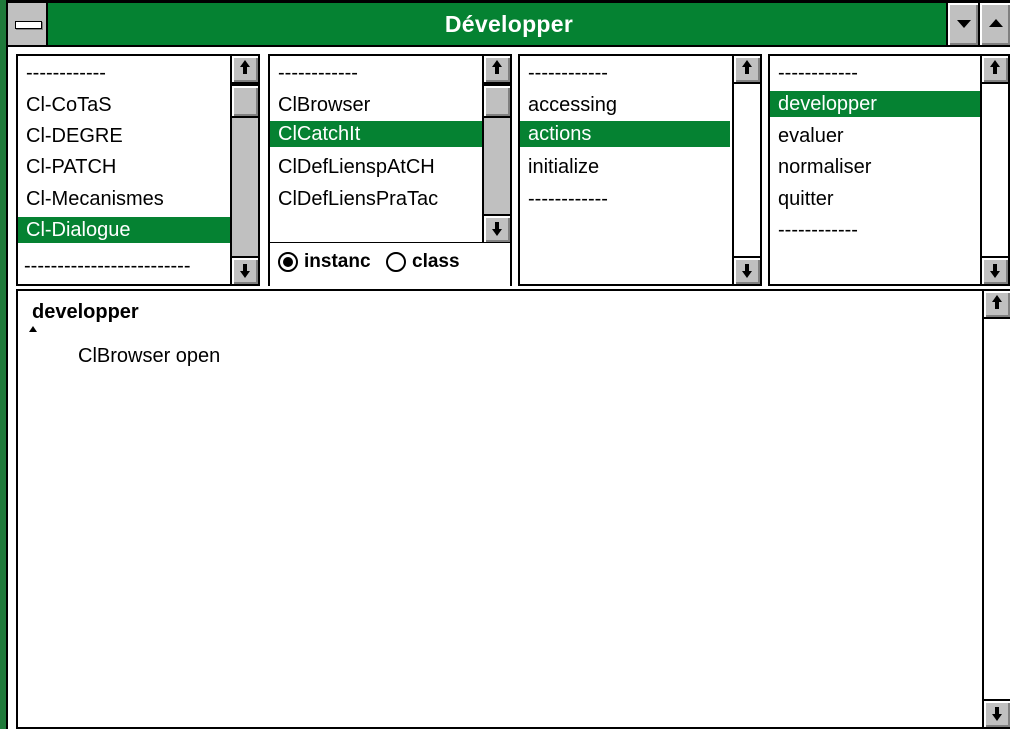 The height and width of the screenshot is (729, 1010). What do you see at coordinates (436, 262) in the screenshot?
I see `class-radio-label: class` at bounding box center [436, 262].